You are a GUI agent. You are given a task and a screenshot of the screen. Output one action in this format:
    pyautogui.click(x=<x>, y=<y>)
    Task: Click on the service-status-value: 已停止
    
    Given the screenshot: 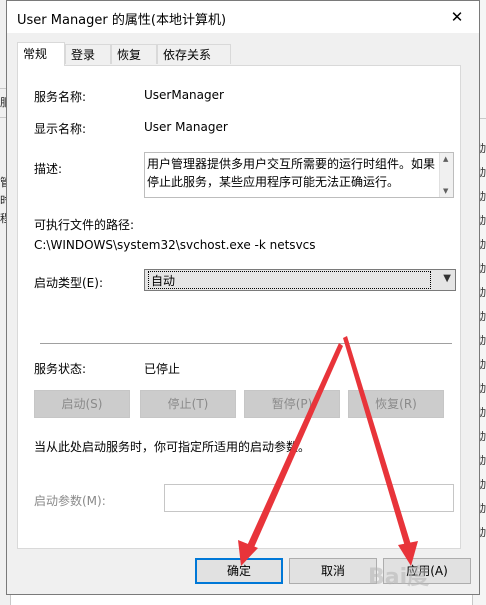 What is the action you would take?
    pyautogui.click(x=162, y=369)
    